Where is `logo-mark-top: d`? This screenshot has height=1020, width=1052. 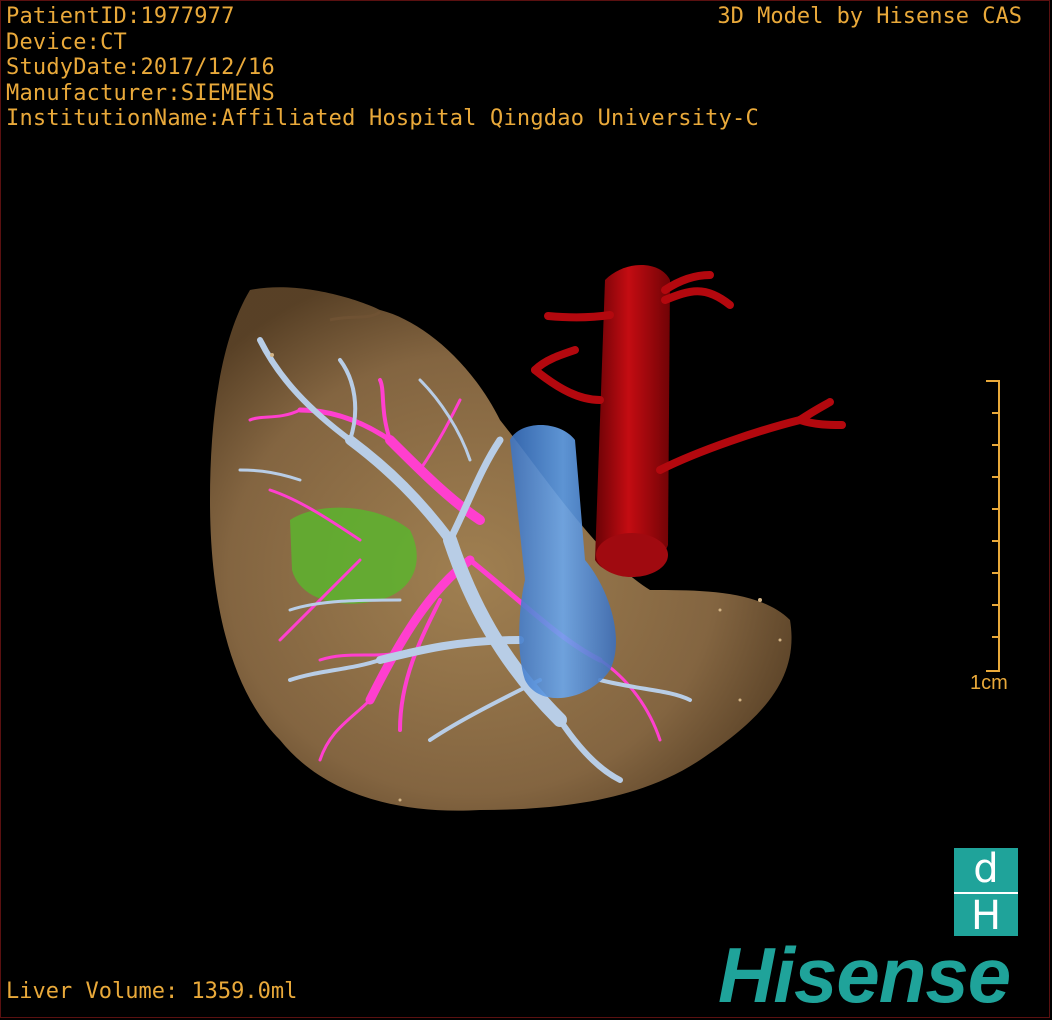 logo-mark-top: d is located at coordinates (986, 869).